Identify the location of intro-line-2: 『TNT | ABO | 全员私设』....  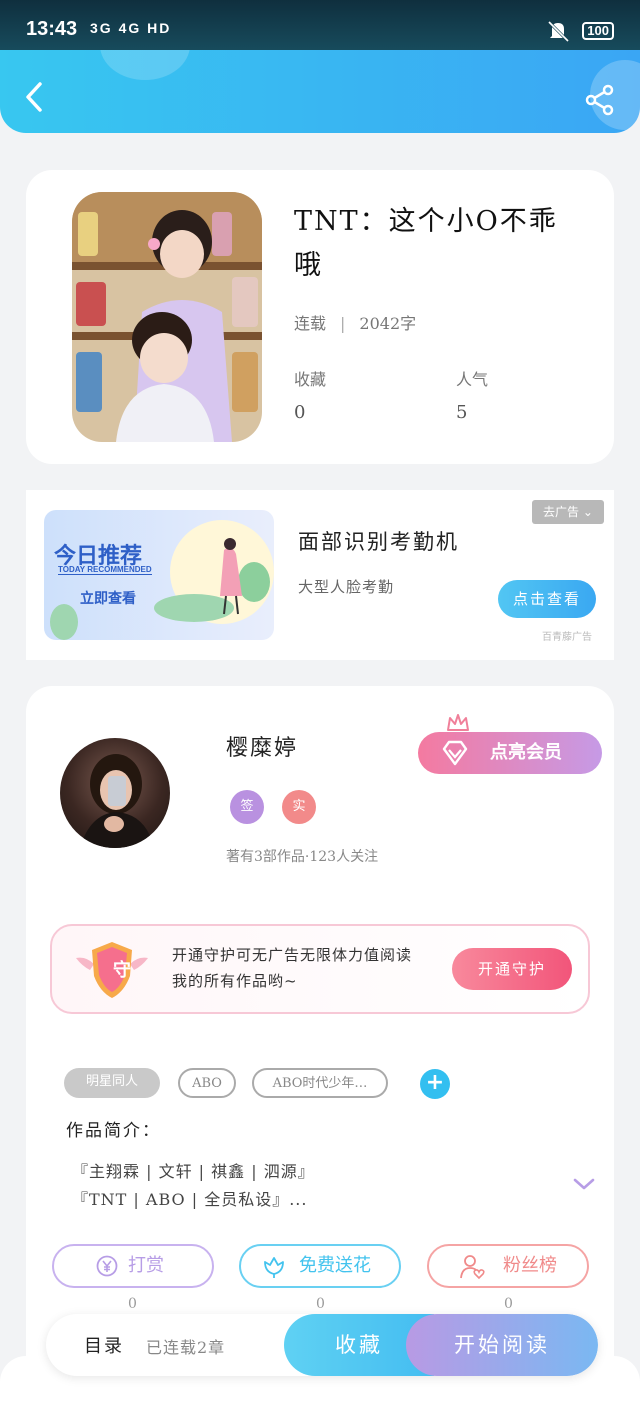
(190, 1199).